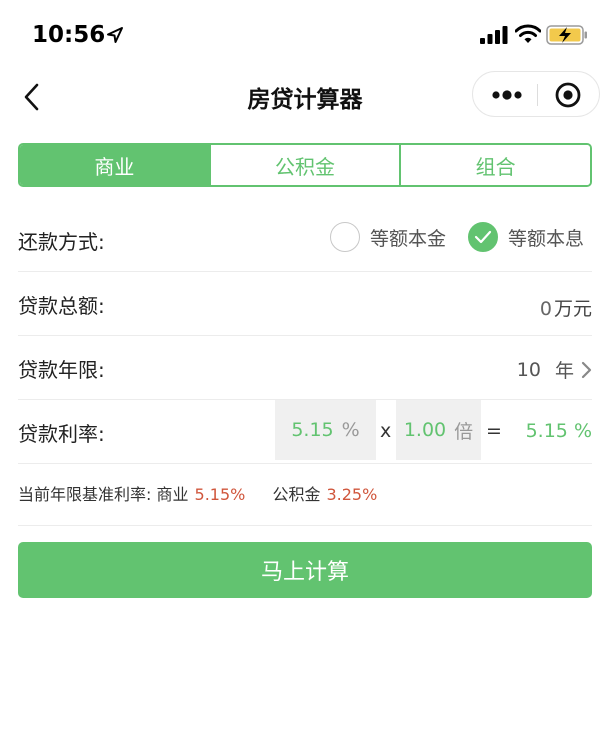 The image size is (610, 747). What do you see at coordinates (305, 304) in the screenshot?
I see `loan-amount-row: 贷款总额: 0 万元` at bounding box center [305, 304].